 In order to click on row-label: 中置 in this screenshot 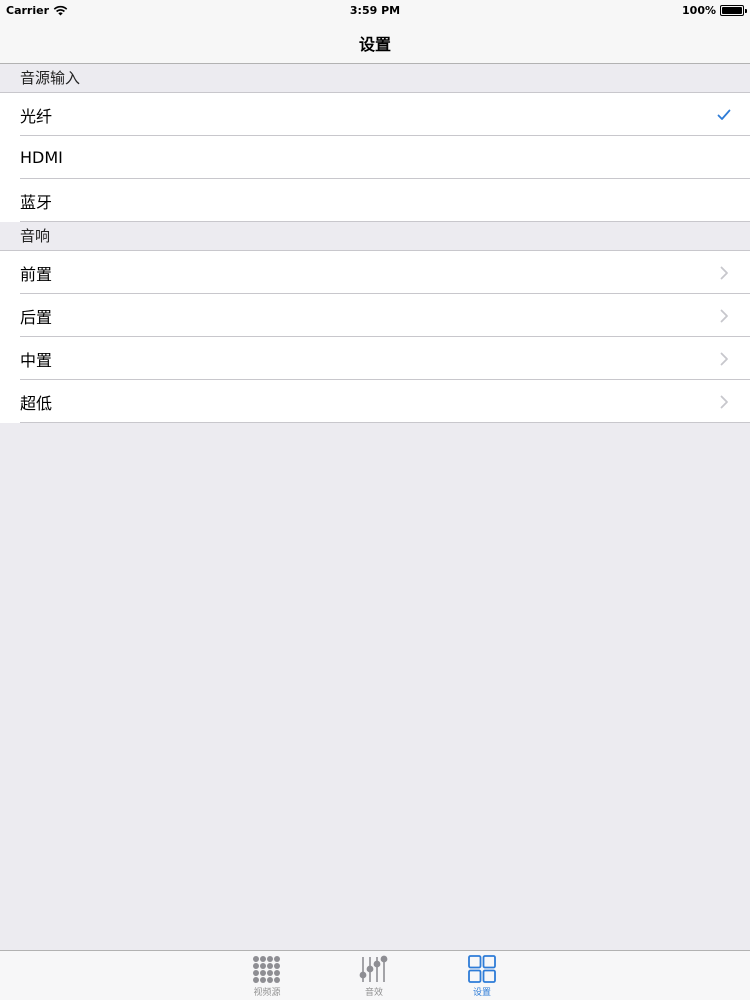, I will do `click(36, 360)`.